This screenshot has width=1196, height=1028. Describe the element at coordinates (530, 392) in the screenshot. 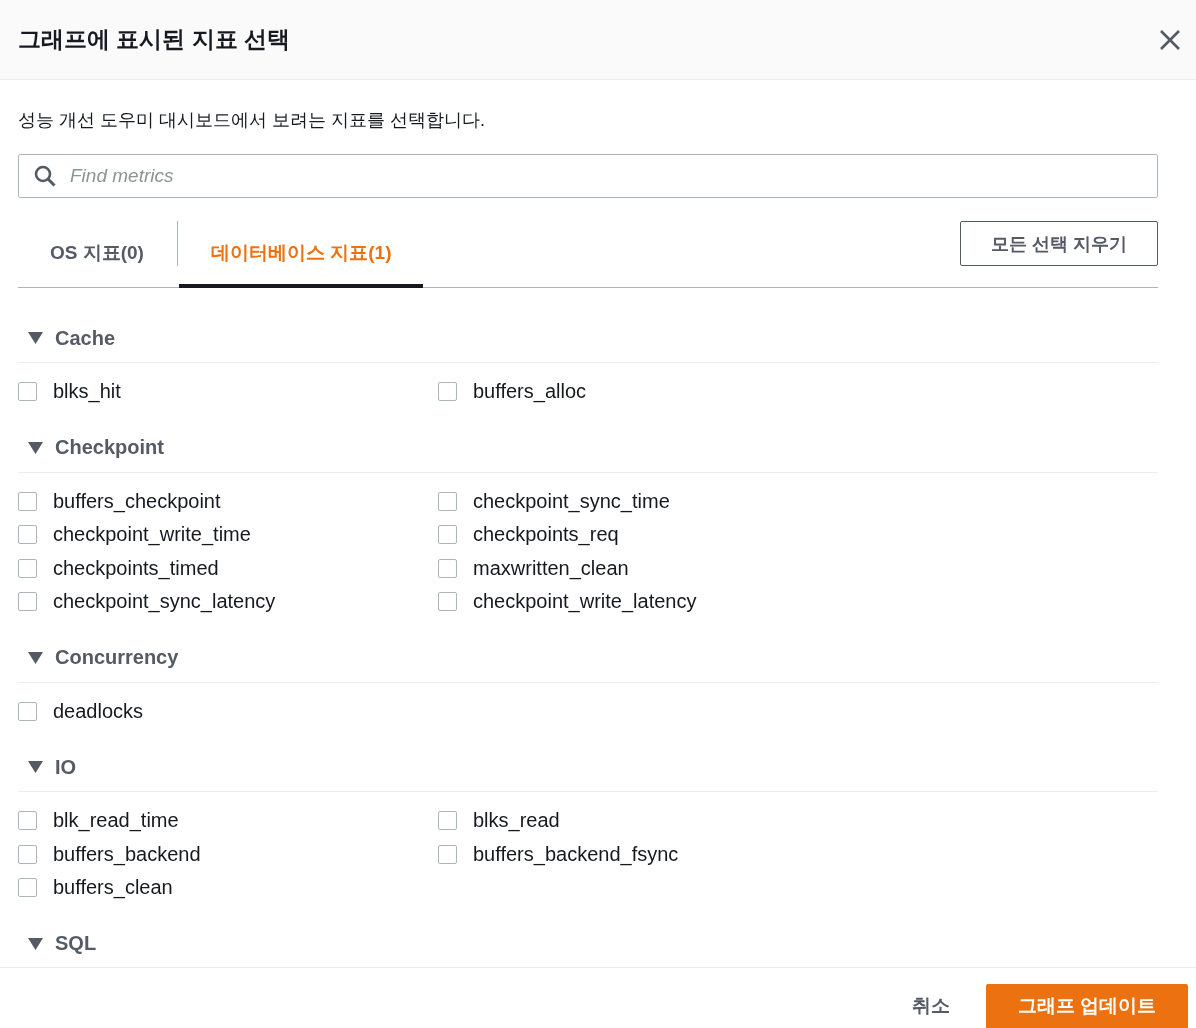

I see `metric-label: buffers_alloc` at that location.